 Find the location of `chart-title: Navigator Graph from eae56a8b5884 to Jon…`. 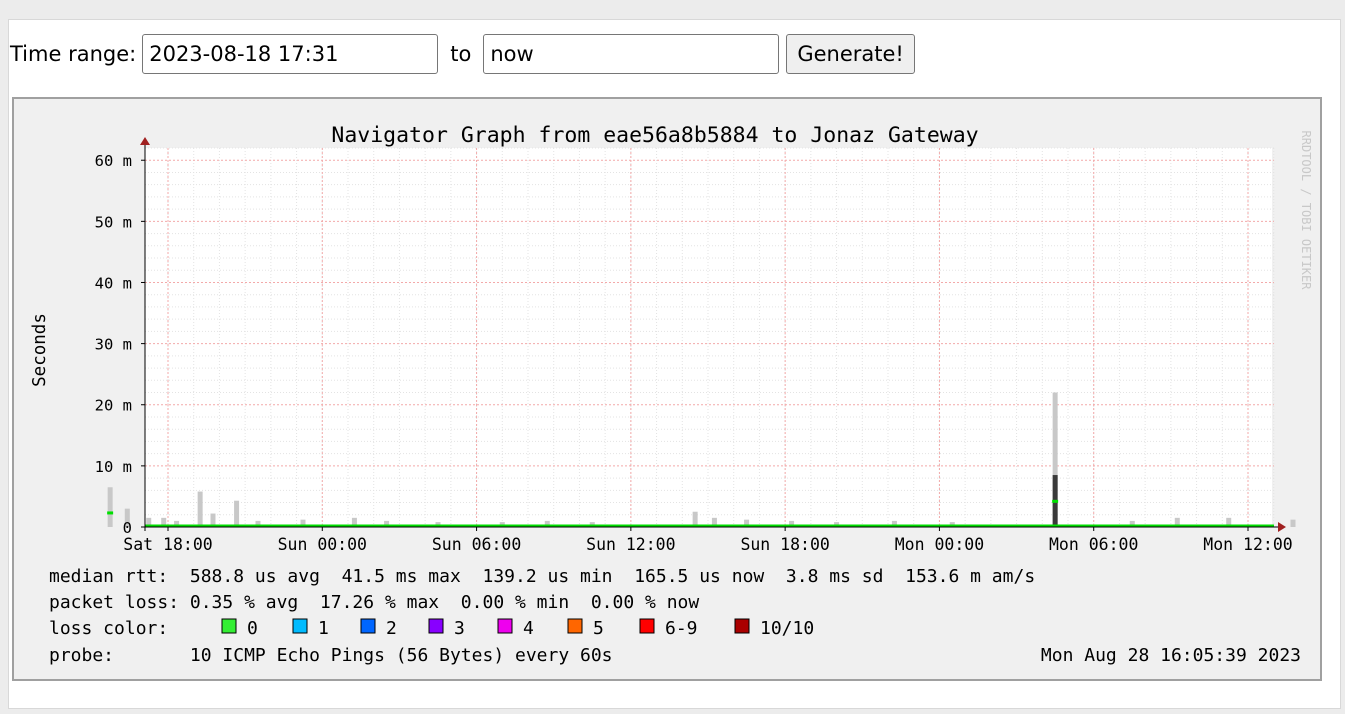

chart-title: Navigator Graph from eae56a8b5884 to Jon… is located at coordinates (654, 135).